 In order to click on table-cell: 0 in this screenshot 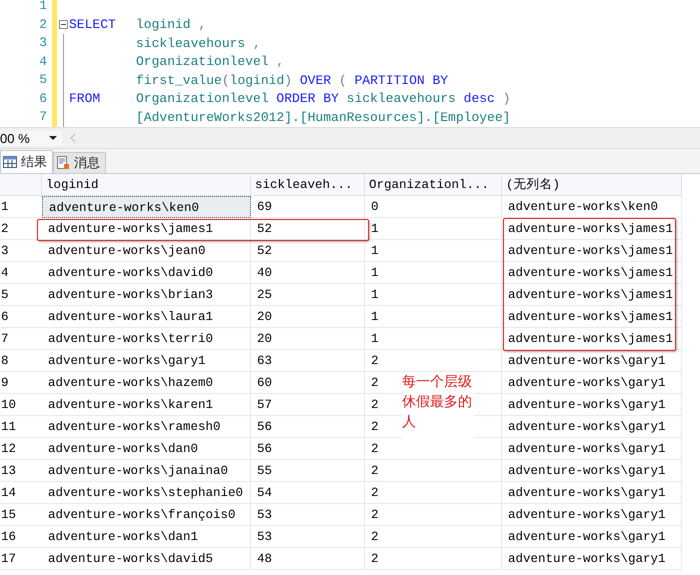, I will do `click(433, 207)`.